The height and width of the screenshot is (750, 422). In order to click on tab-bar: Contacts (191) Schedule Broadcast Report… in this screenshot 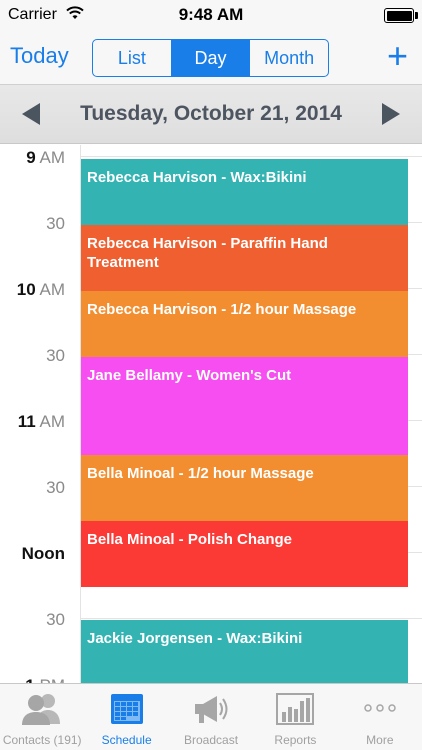, I will do `click(211, 716)`.